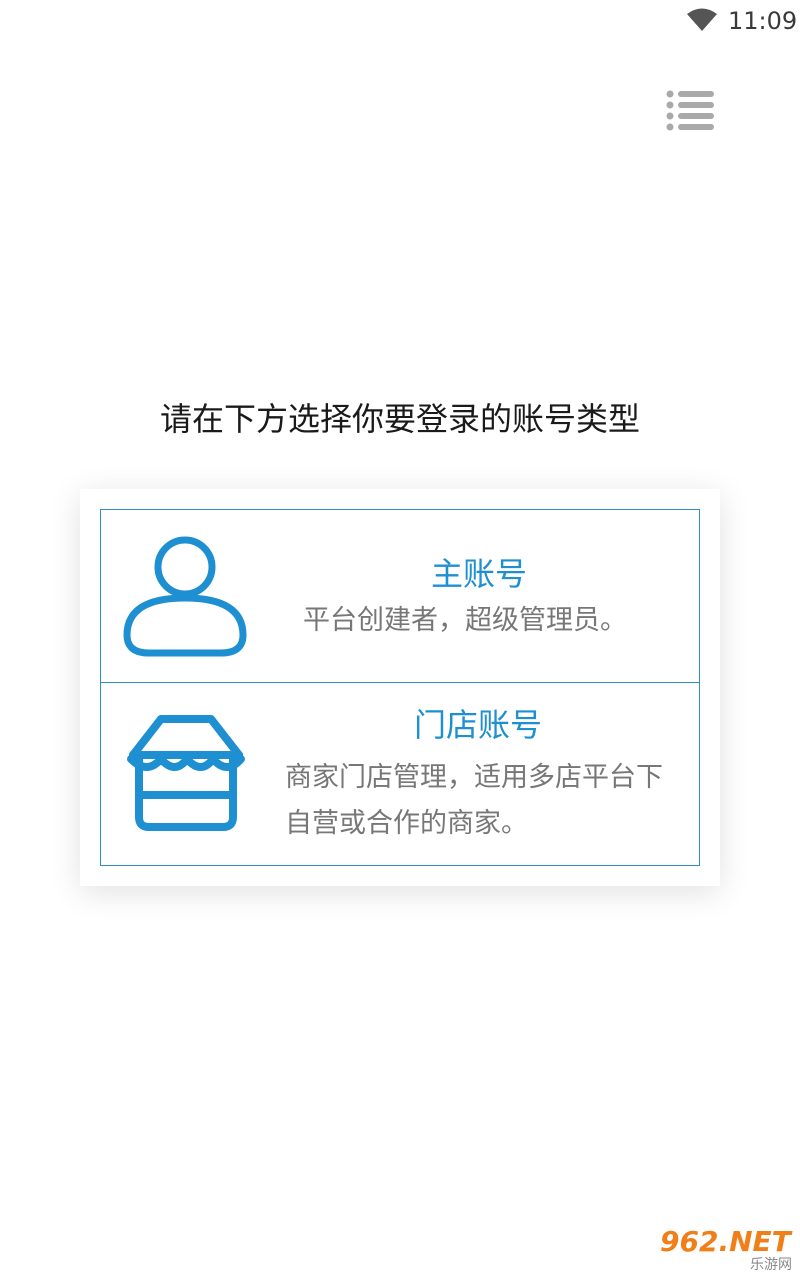 This screenshot has width=800, height=1280. I want to click on watermark-brand: 962.NET, so click(725, 1241).